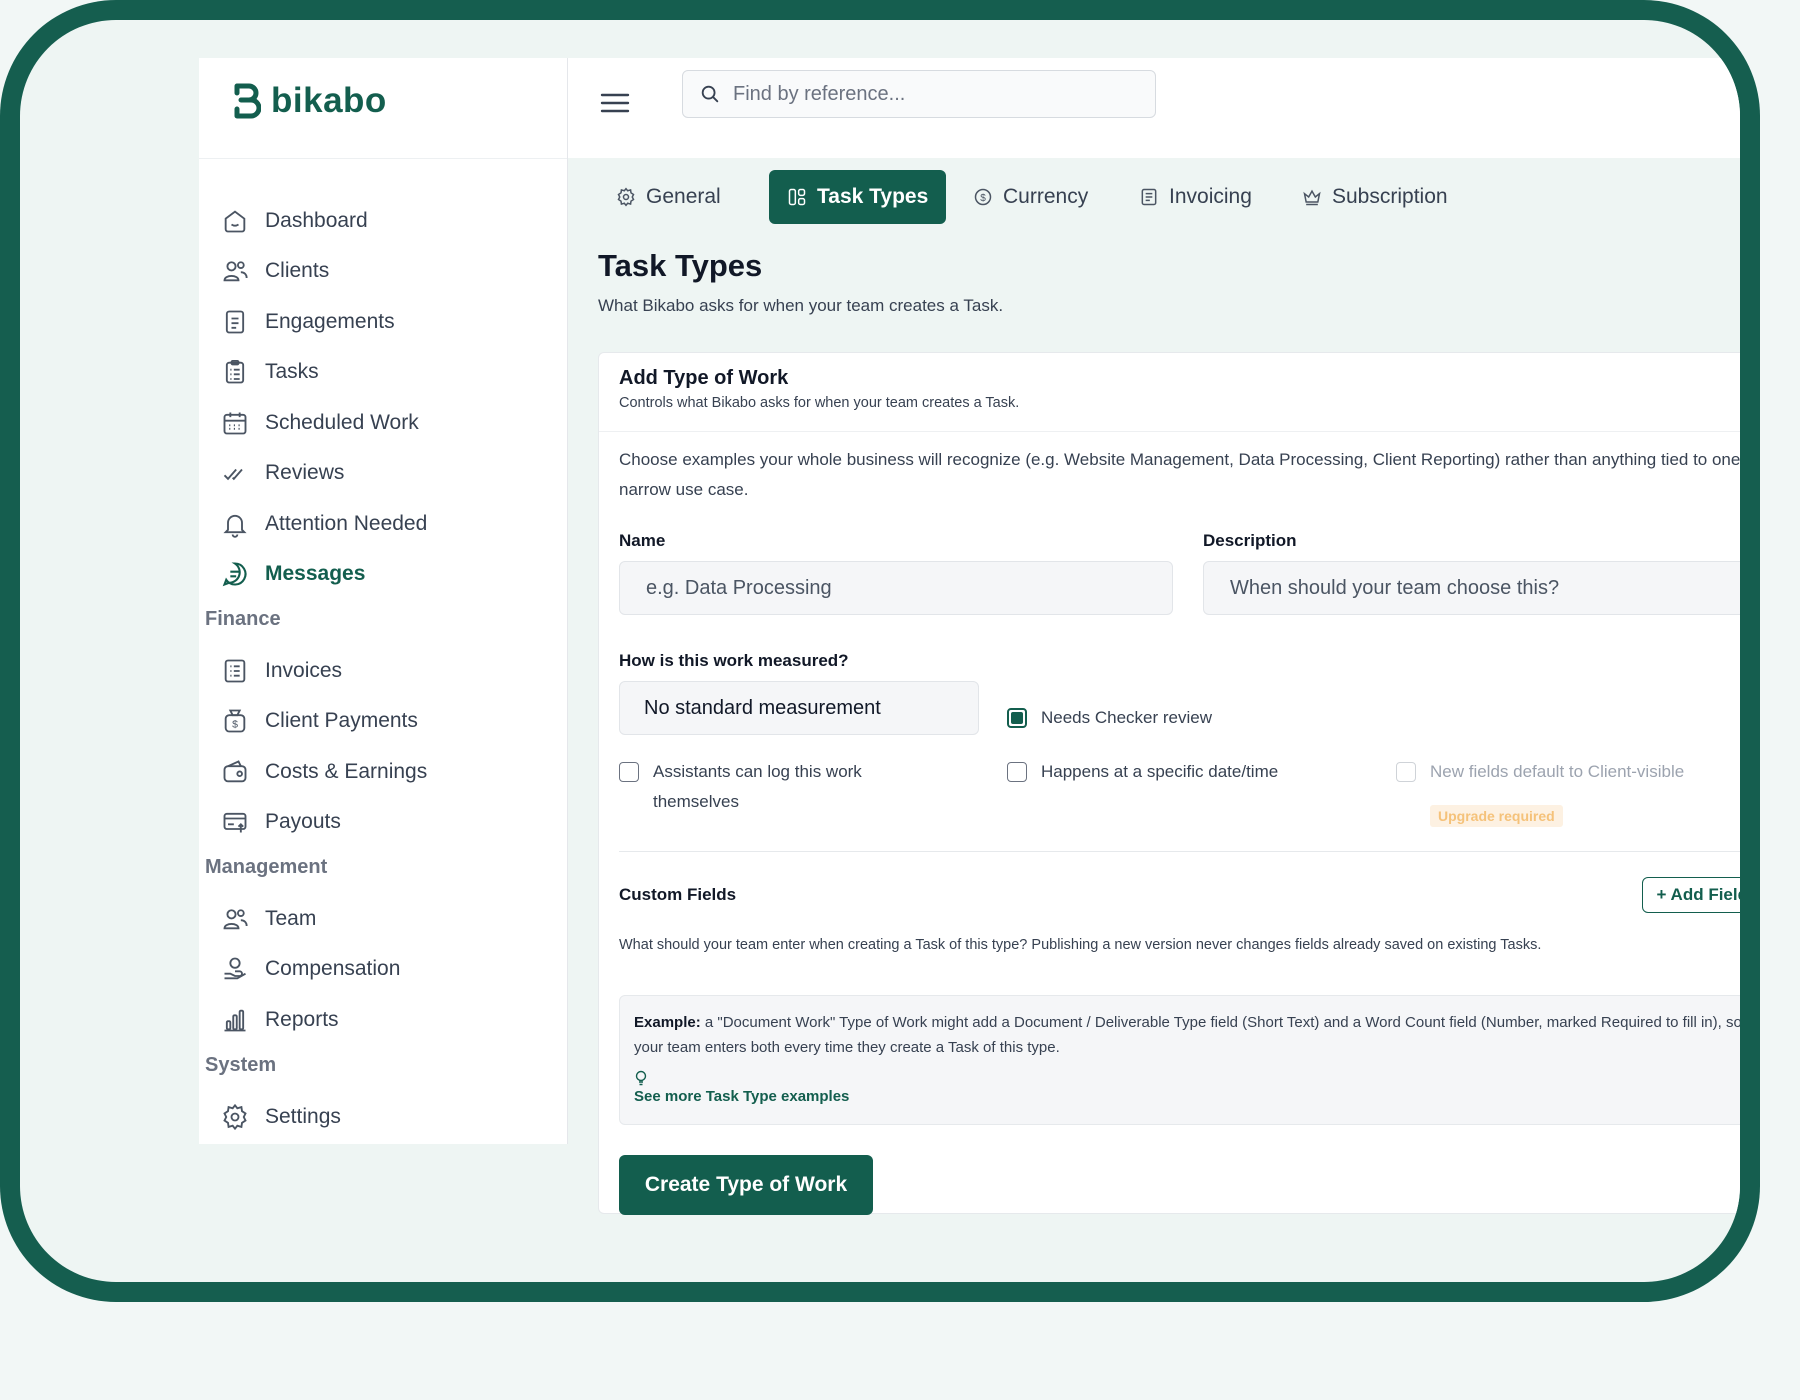 This screenshot has height=1400, width=1800. Describe the element at coordinates (235, 423) in the screenshot. I see `calendar-icon` at that location.